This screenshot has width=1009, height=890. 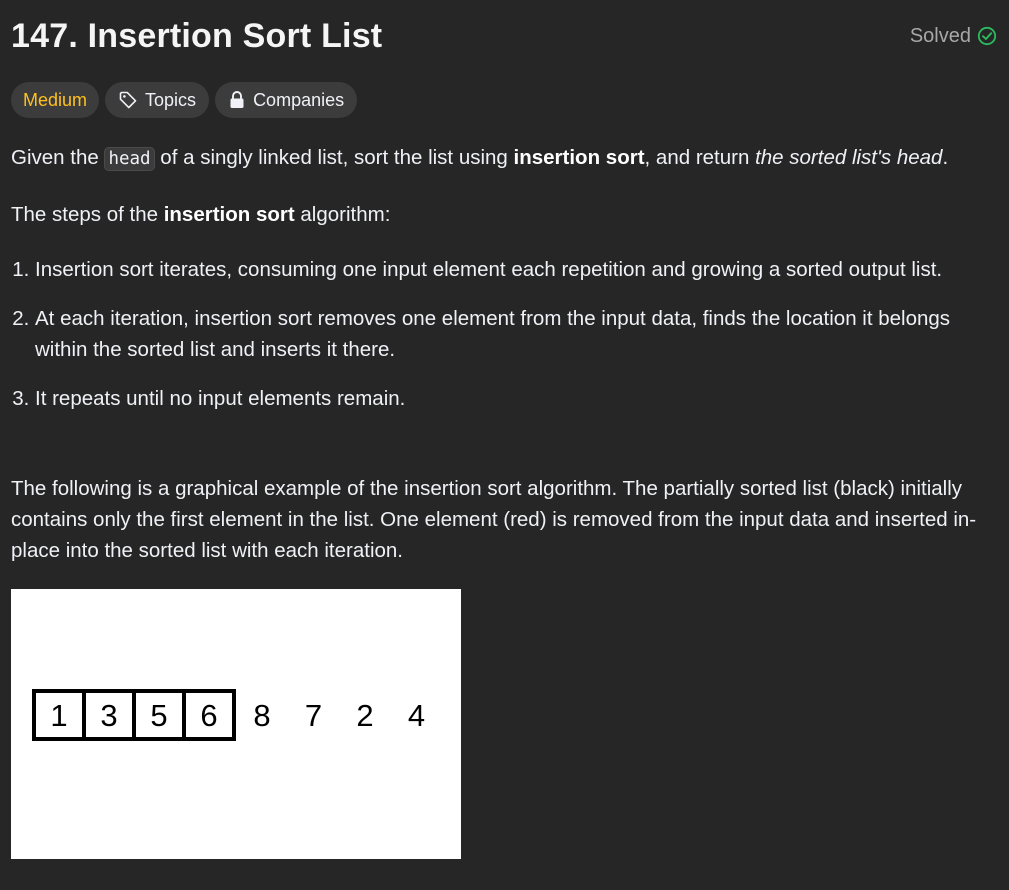 I want to click on difficulty-tag: Medium, so click(x=55, y=100).